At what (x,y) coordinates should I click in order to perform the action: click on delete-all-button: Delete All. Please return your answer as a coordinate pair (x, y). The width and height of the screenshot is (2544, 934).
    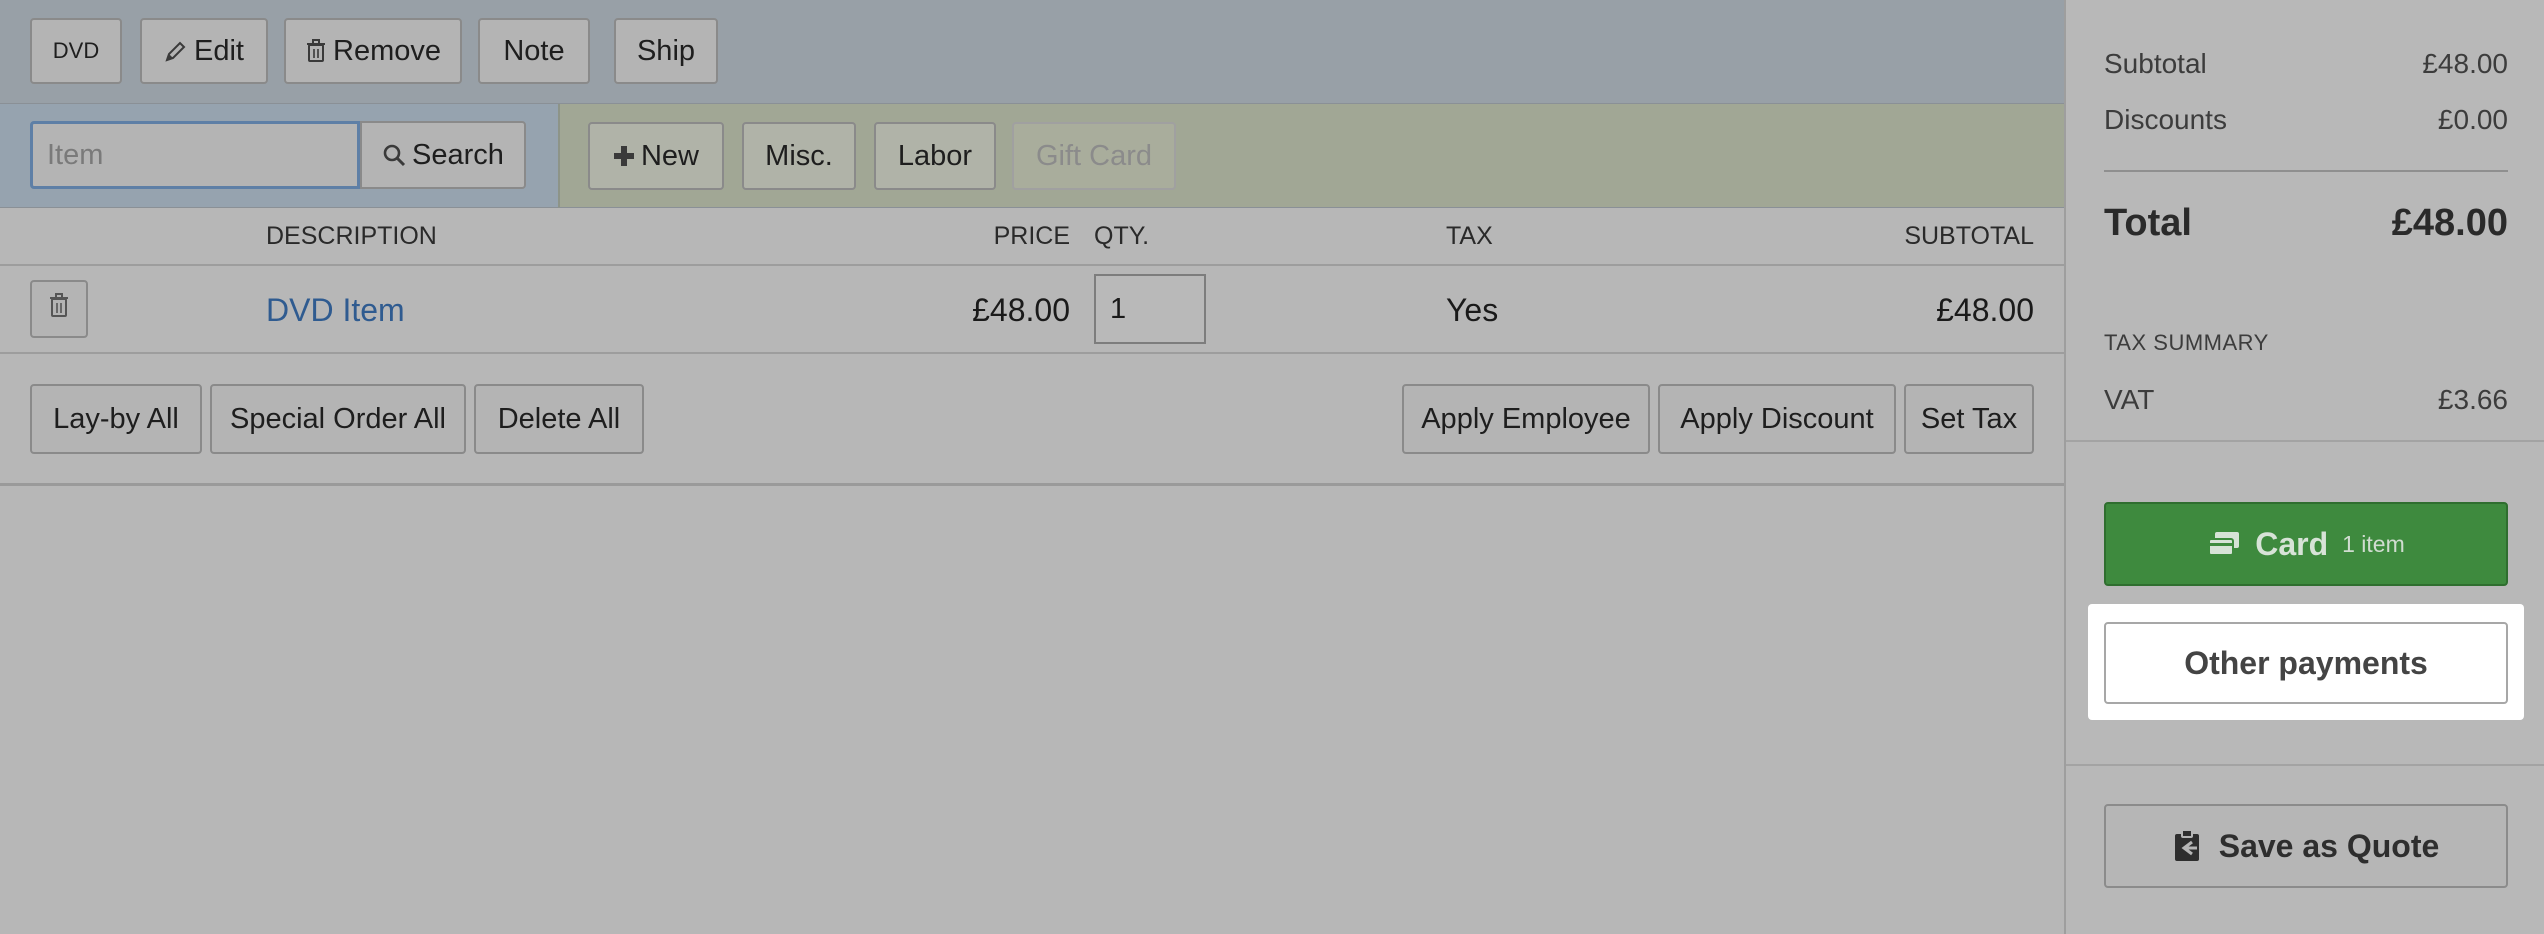
    Looking at the image, I should click on (559, 419).